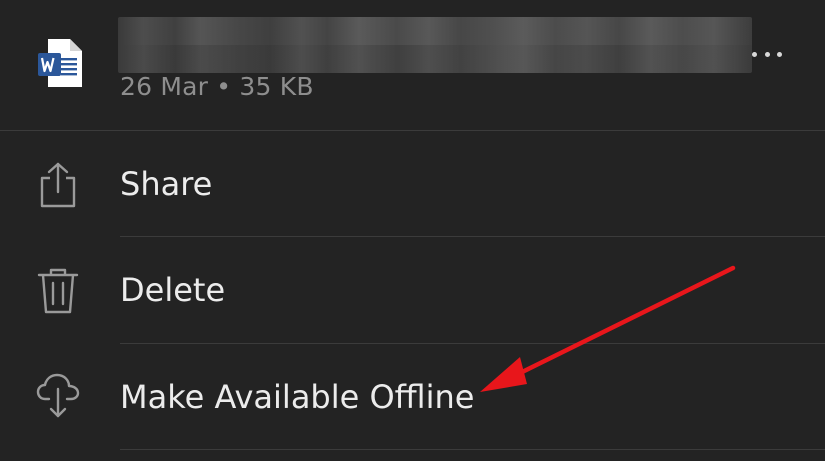  Describe the element at coordinates (472, 449) in the screenshot. I see `menu-divider` at that location.